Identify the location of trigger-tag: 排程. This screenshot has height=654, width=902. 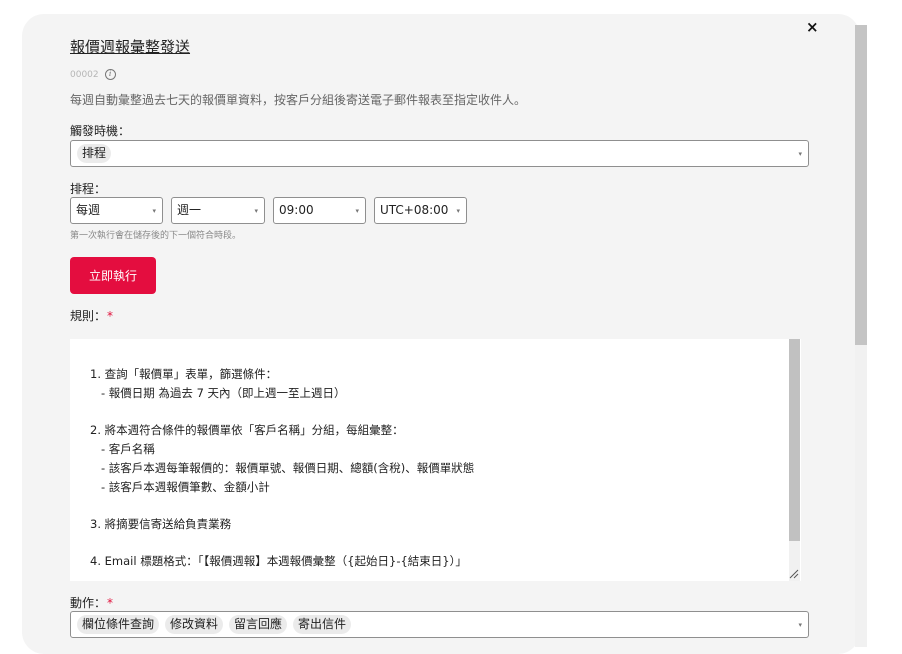
(94, 153).